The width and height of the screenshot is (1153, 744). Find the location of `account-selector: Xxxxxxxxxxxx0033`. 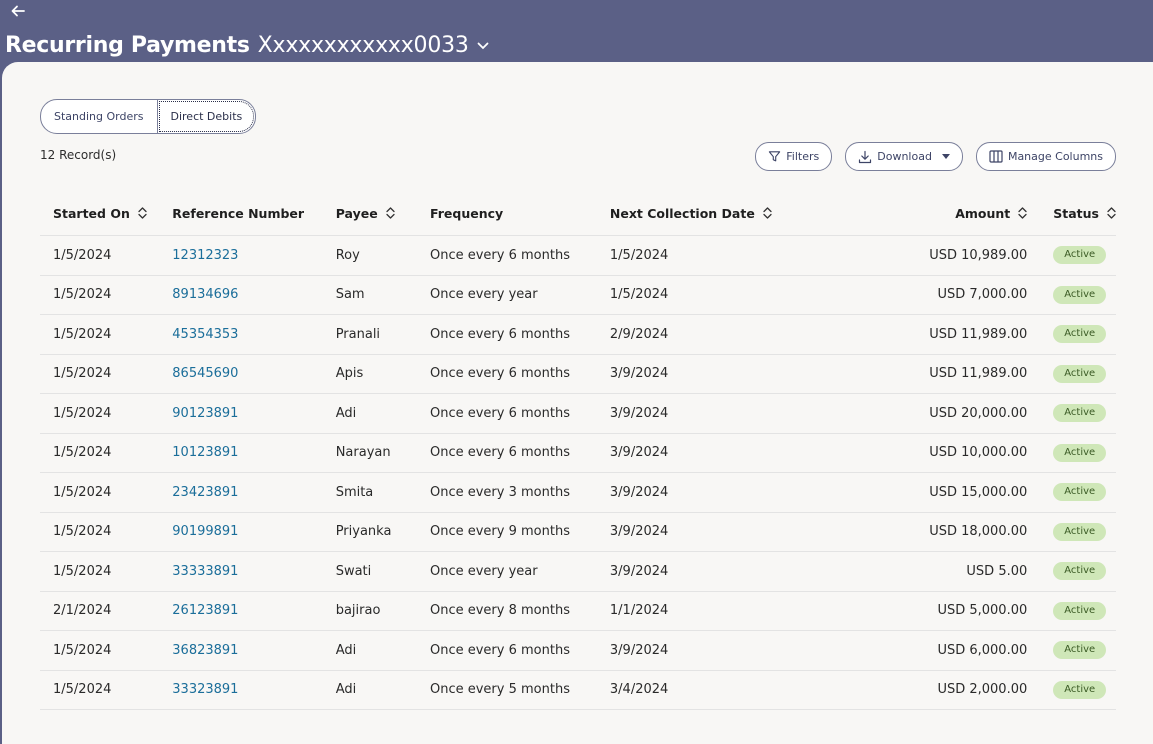

account-selector: Xxxxxxxxxxxx0033 is located at coordinates (373, 45).